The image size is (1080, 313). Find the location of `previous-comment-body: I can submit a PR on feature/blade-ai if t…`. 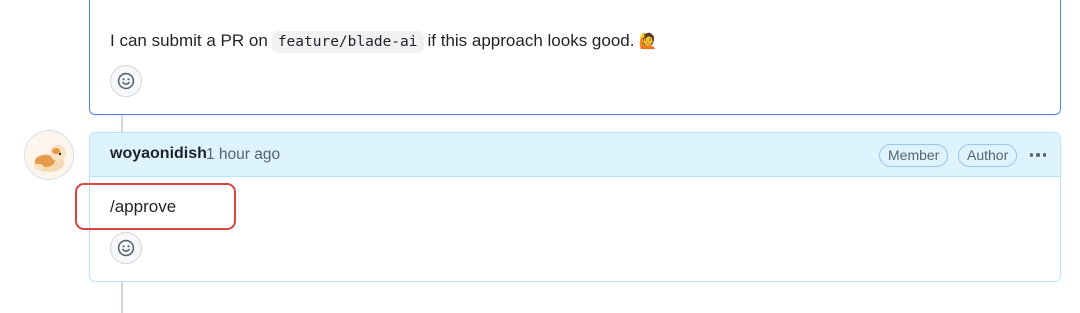

previous-comment-body: I can submit a PR on feature/blade-ai if t… is located at coordinates (383, 41).